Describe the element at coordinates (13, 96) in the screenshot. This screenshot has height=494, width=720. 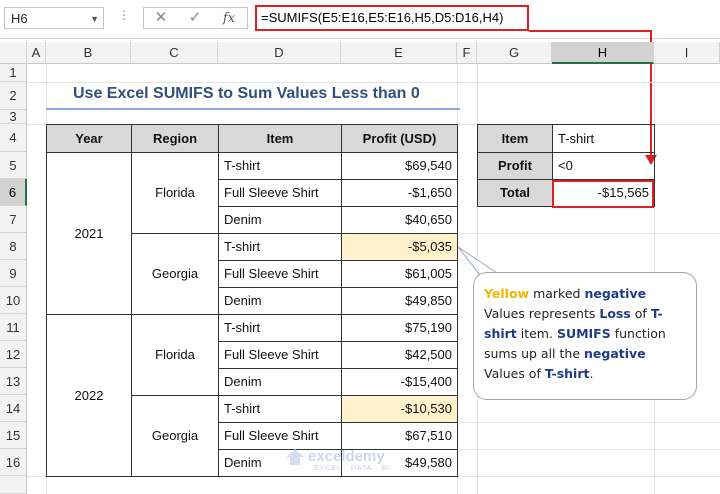
I see `row-header-2: 2` at that location.